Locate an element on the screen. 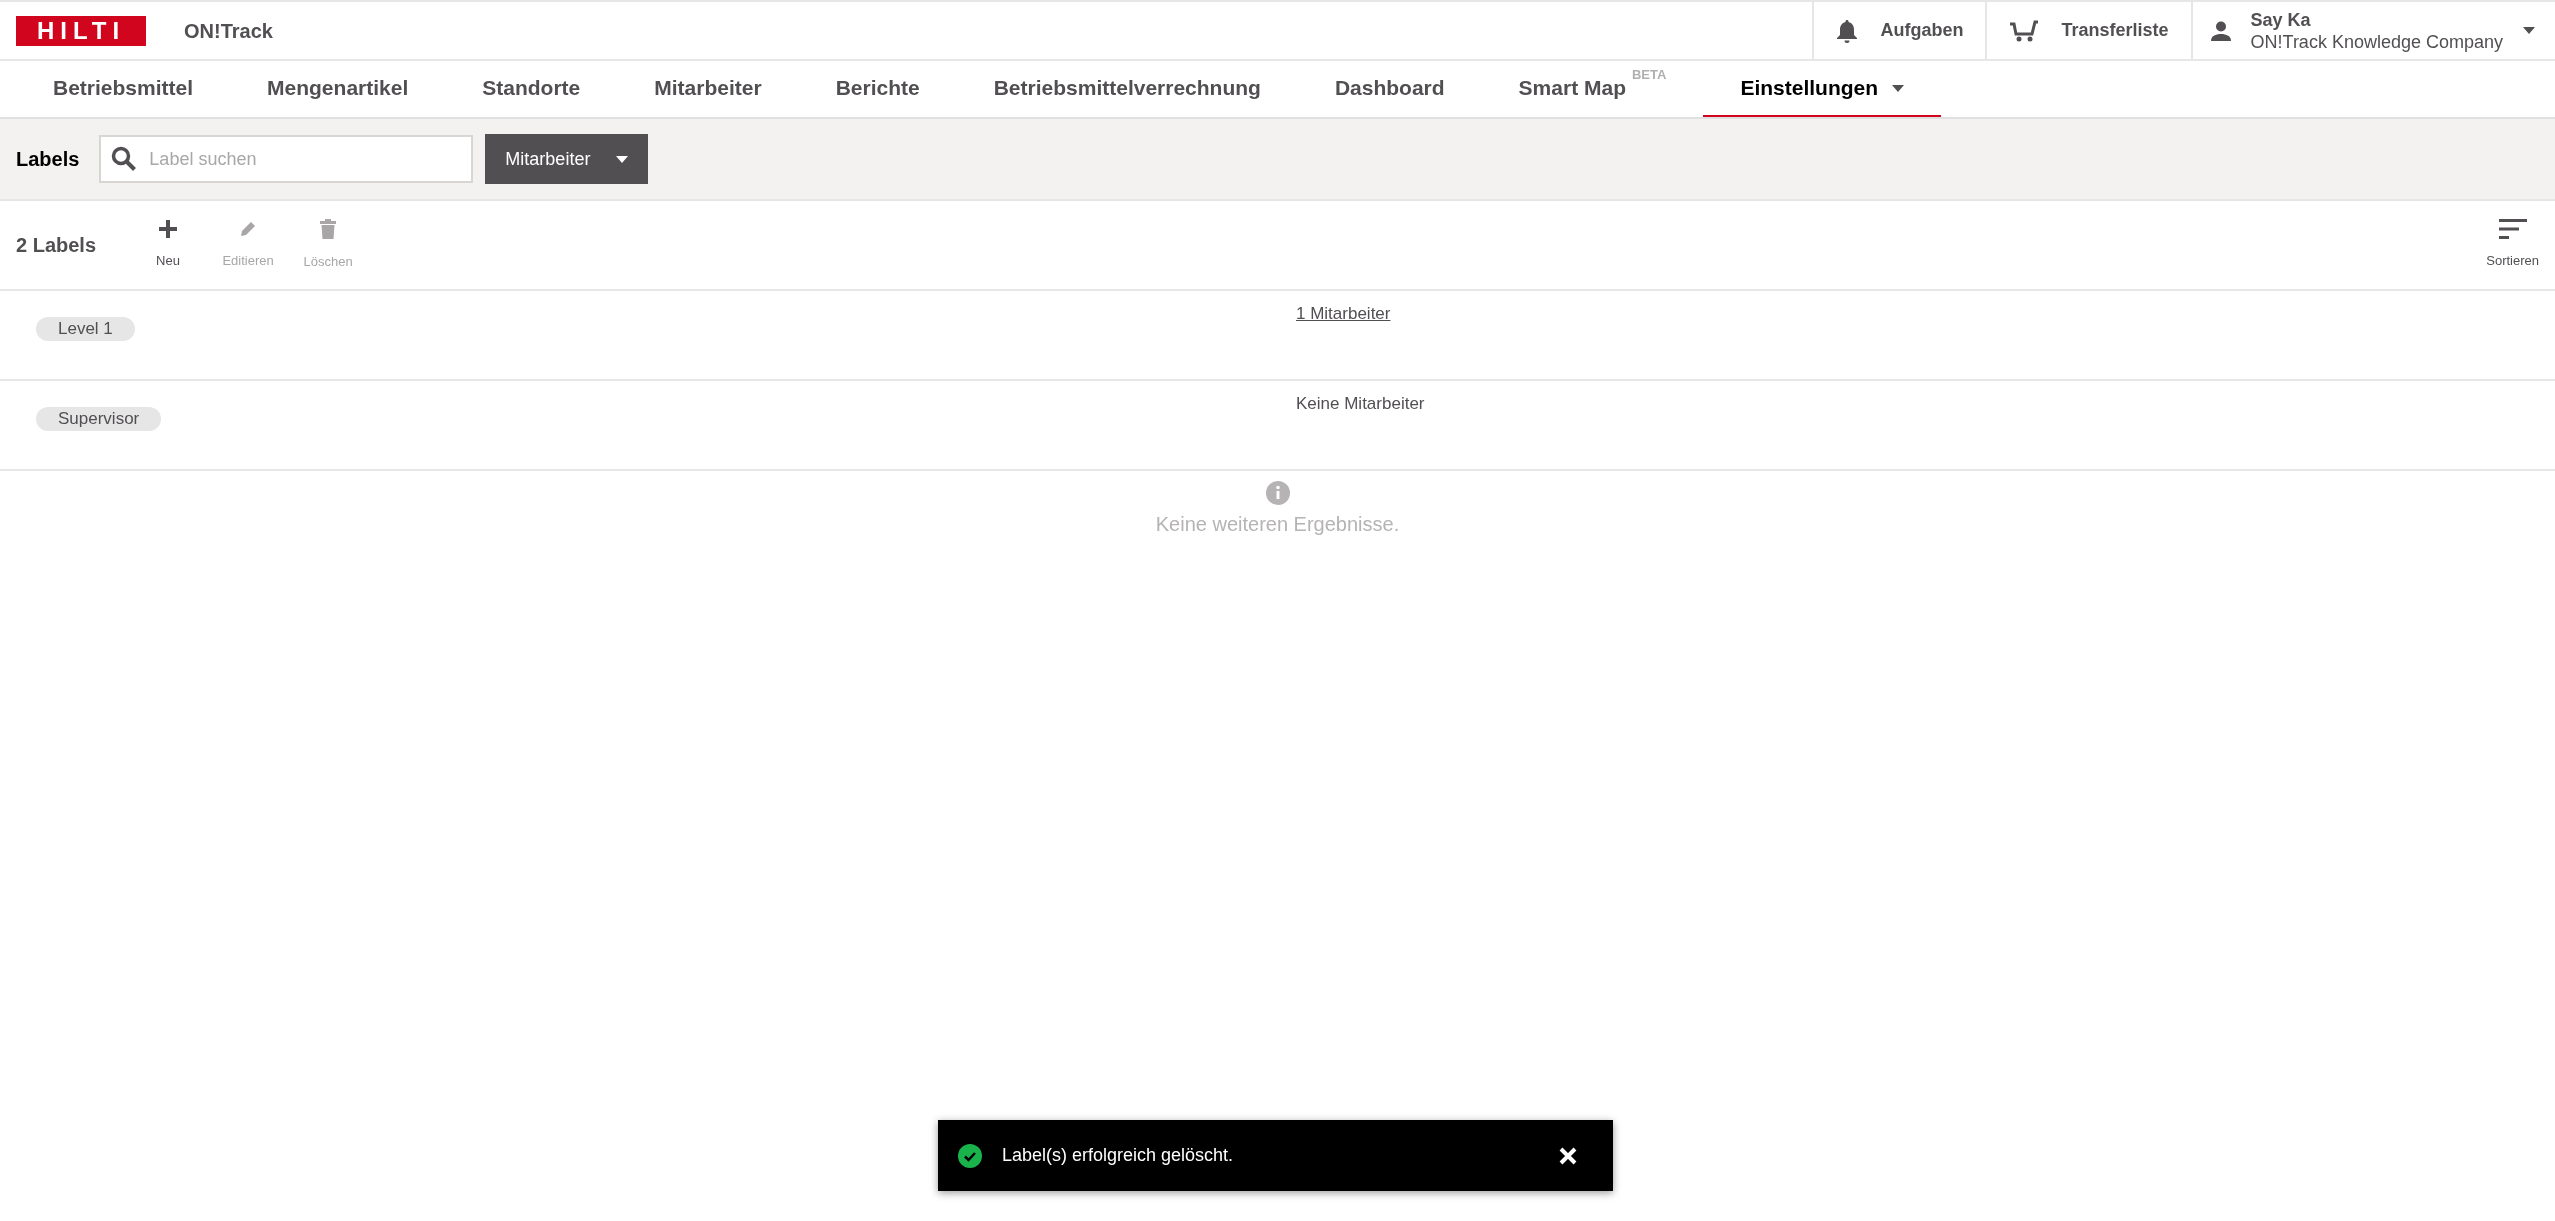 The height and width of the screenshot is (1221, 2555). header-button: Aufgaben is located at coordinates (1899, 30).